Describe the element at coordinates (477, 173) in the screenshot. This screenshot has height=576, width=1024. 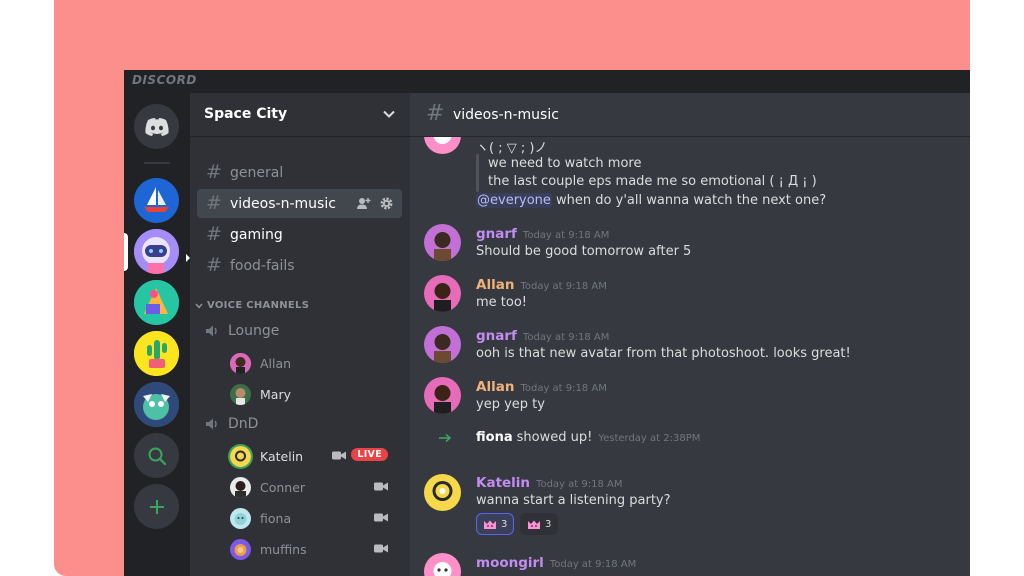
I see `quote-bar` at that location.